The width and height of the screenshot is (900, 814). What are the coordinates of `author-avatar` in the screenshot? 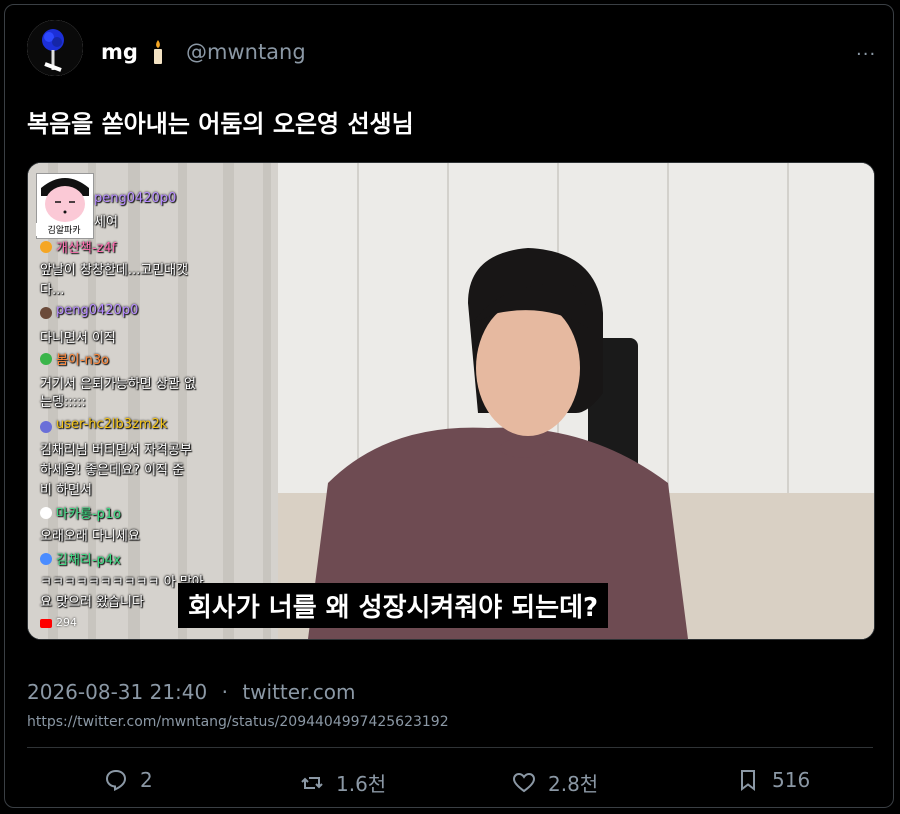 It's located at (55, 48).